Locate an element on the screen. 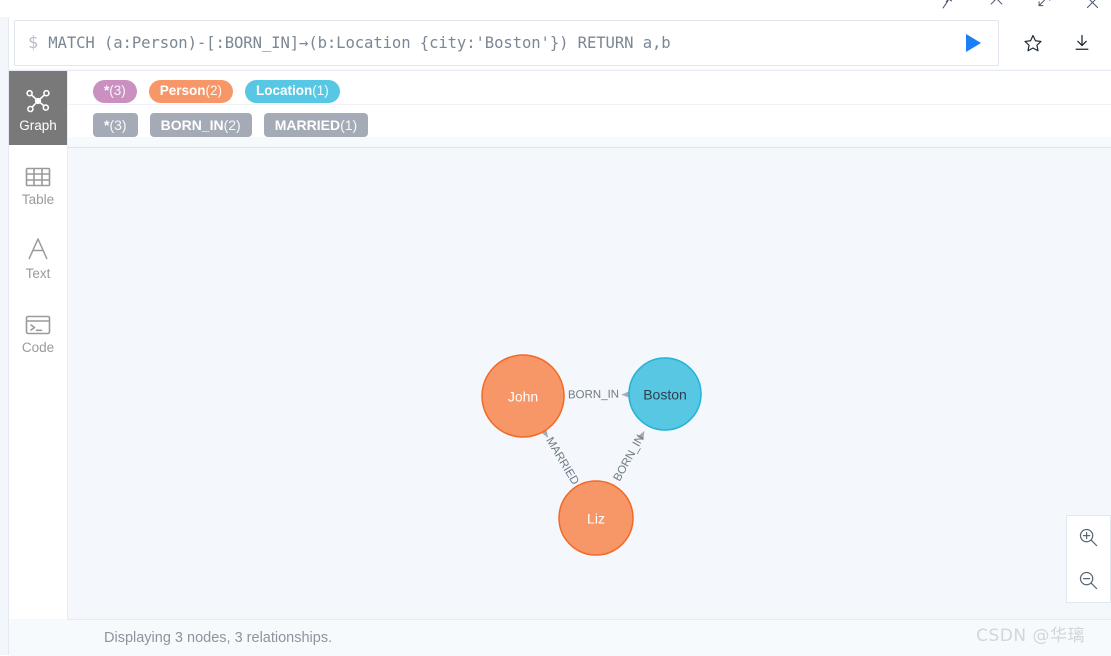  node-legend-chip: Person(2) is located at coordinates (191, 91).